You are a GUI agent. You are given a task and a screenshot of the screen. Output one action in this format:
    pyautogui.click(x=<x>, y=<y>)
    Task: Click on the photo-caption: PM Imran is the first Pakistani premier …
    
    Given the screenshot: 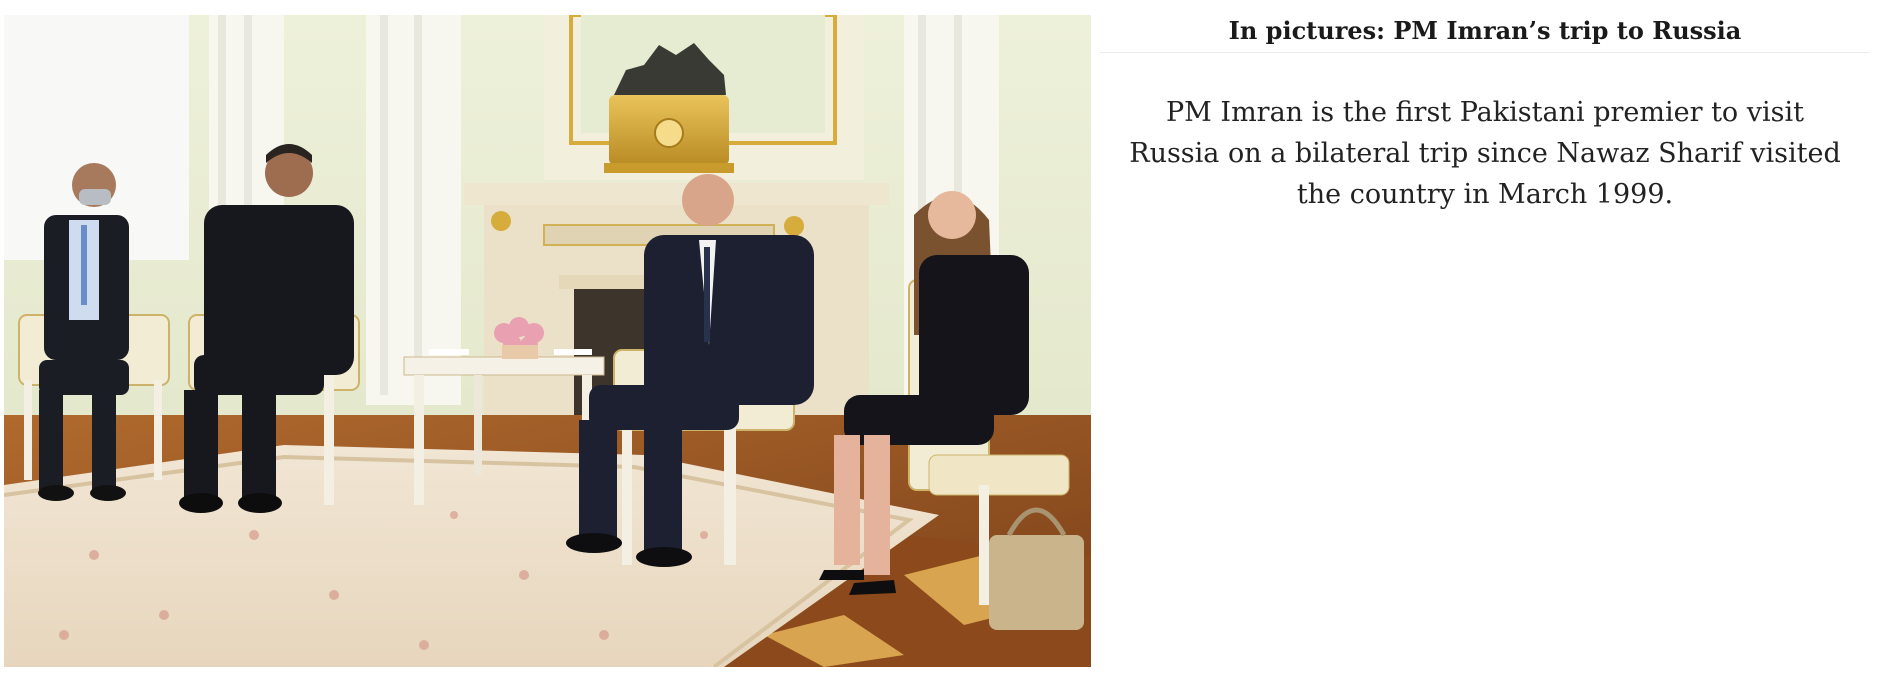 What is the action you would take?
    pyautogui.click(x=1485, y=153)
    